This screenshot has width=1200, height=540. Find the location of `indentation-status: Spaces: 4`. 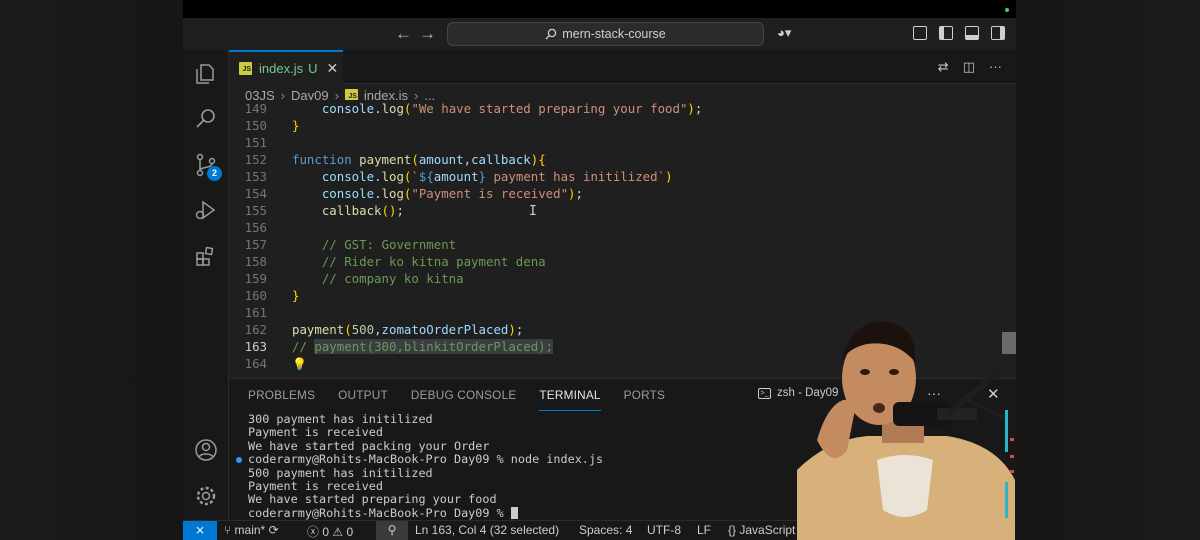

indentation-status: Spaces: 4 is located at coordinates (605, 530).